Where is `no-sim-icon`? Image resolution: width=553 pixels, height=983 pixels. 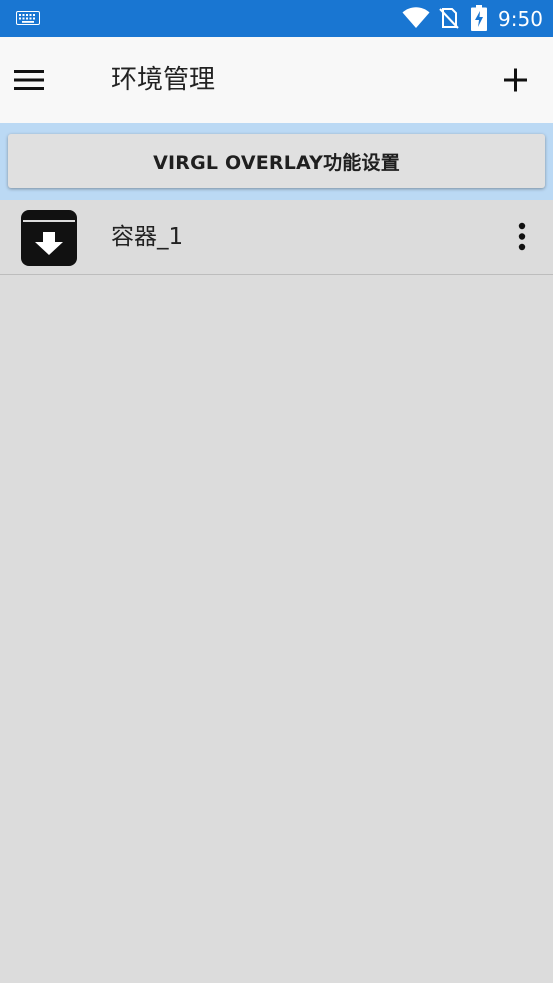
no-sim-icon is located at coordinates (449, 18).